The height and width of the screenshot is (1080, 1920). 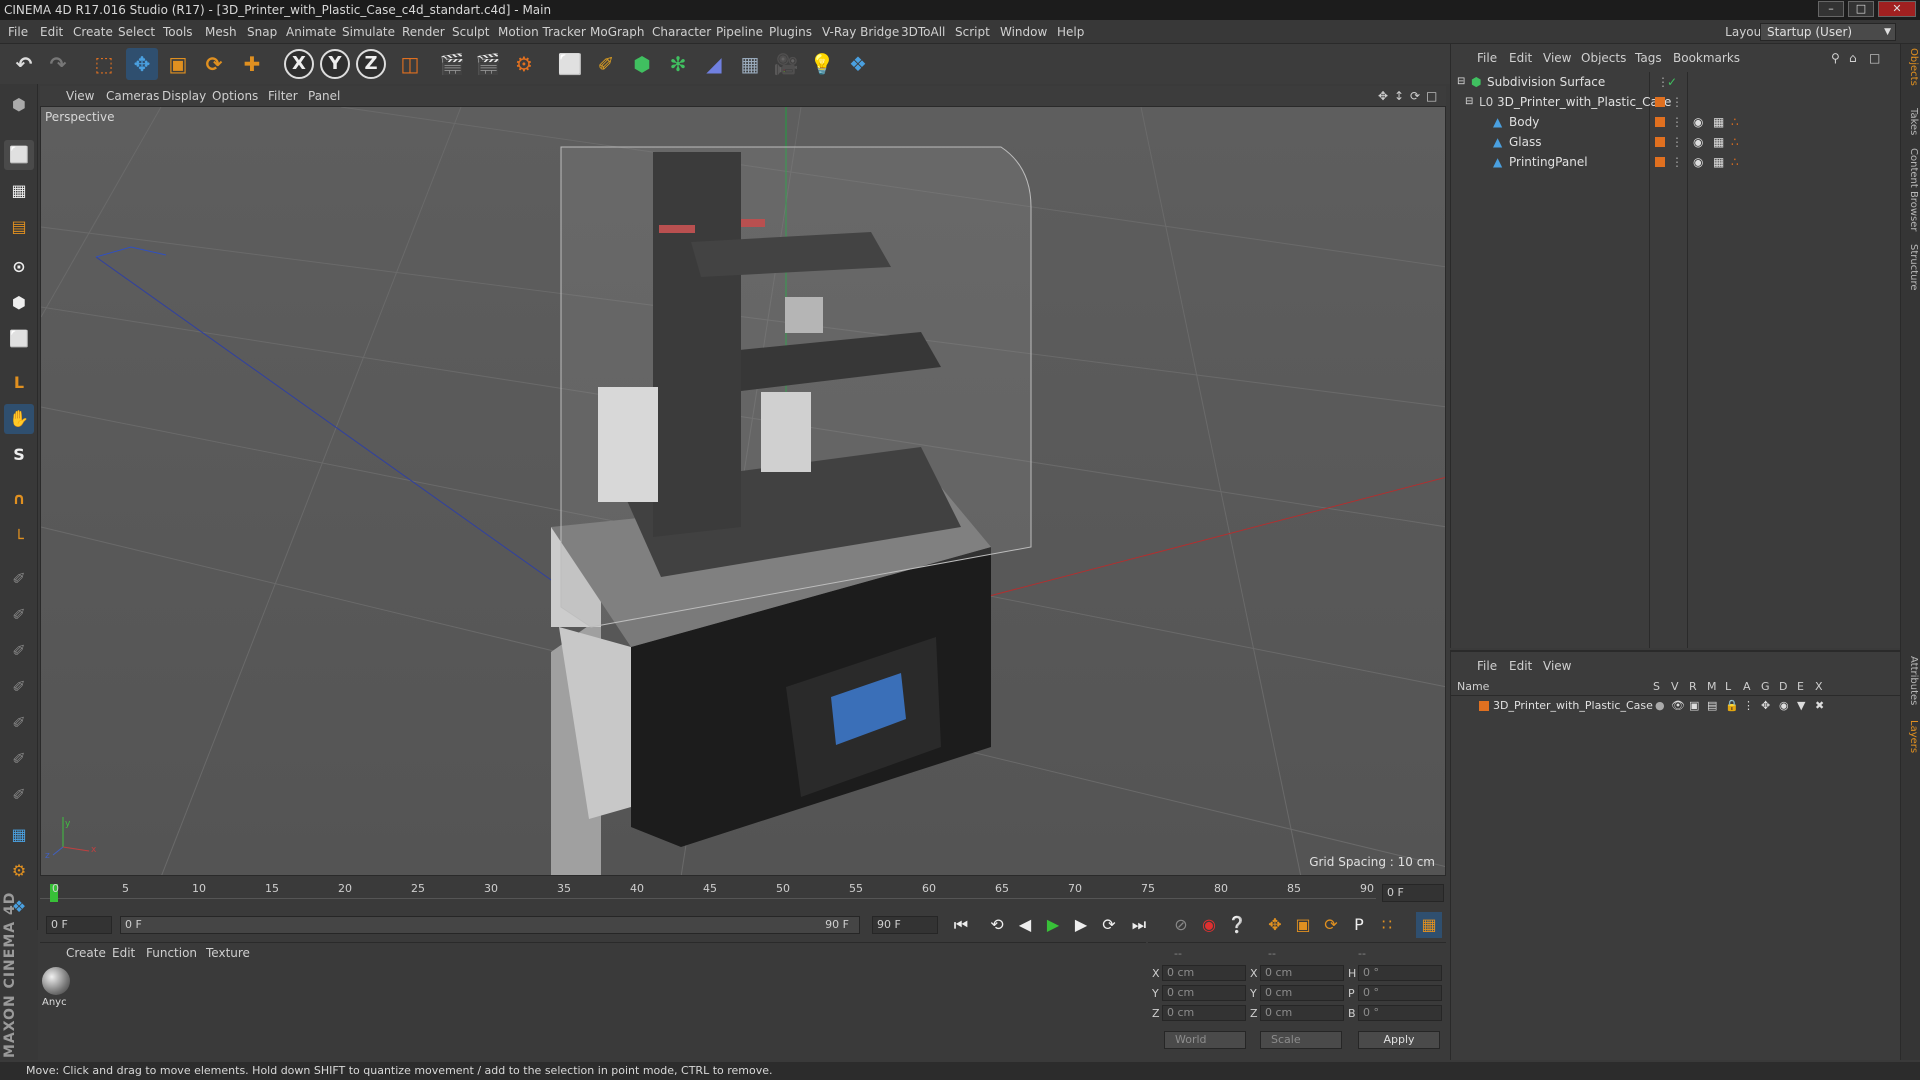 I want to click on close-button: ✕, so click(x=1897, y=9).